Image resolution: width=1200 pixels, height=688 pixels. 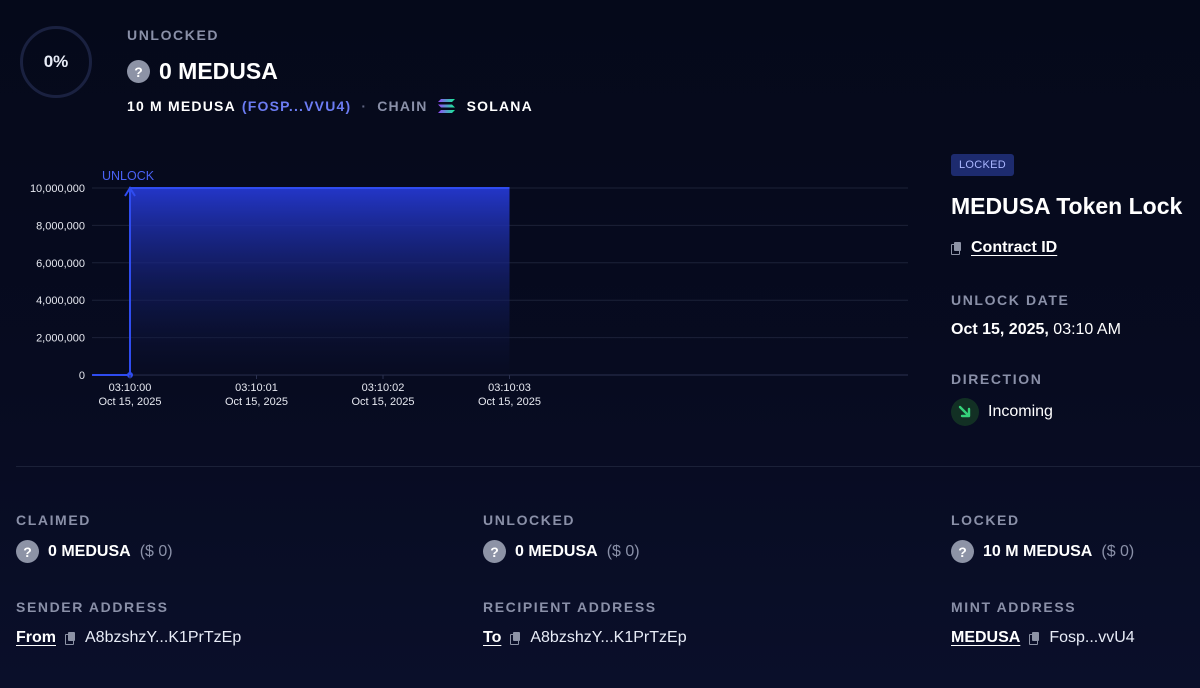 What do you see at coordinates (985, 638) in the screenshot?
I see `mint-link: MEDUSA` at bounding box center [985, 638].